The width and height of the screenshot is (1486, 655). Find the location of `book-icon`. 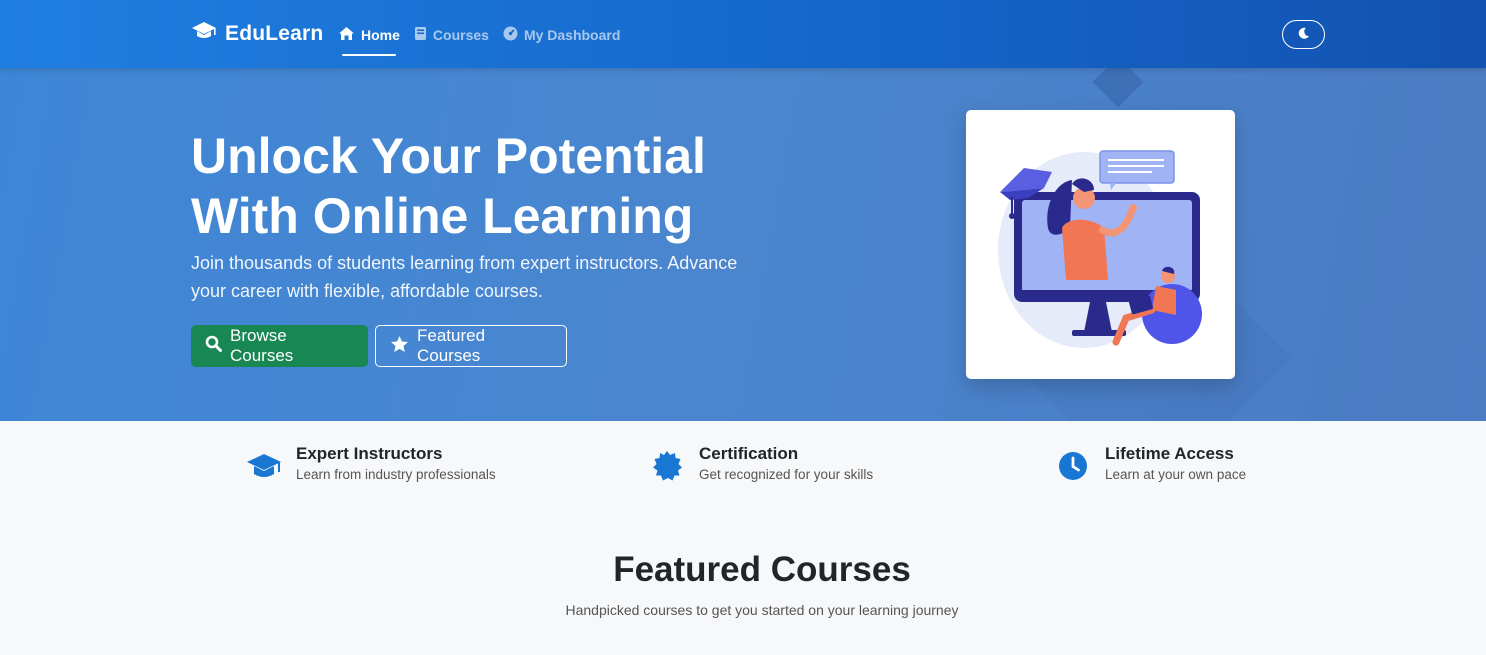

book-icon is located at coordinates (420, 35).